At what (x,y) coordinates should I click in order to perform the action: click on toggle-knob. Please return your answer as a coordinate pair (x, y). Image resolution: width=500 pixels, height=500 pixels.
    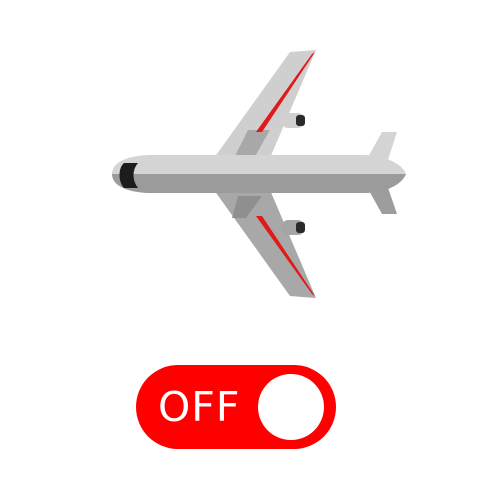
    Looking at the image, I should click on (291, 407).